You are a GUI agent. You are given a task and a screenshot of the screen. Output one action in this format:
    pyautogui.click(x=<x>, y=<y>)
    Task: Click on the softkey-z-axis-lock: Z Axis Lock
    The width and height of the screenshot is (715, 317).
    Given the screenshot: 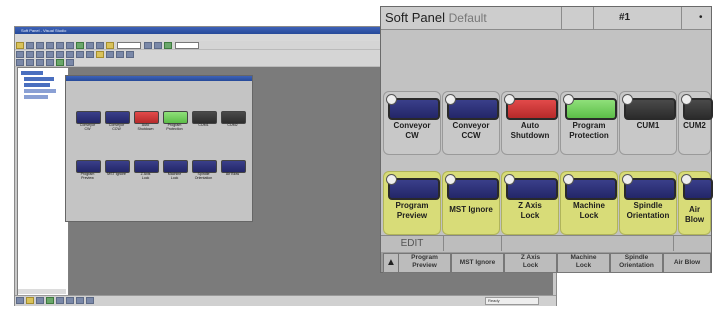 What is the action you would take?
    pyautogui.click(x=530, y=263)
    